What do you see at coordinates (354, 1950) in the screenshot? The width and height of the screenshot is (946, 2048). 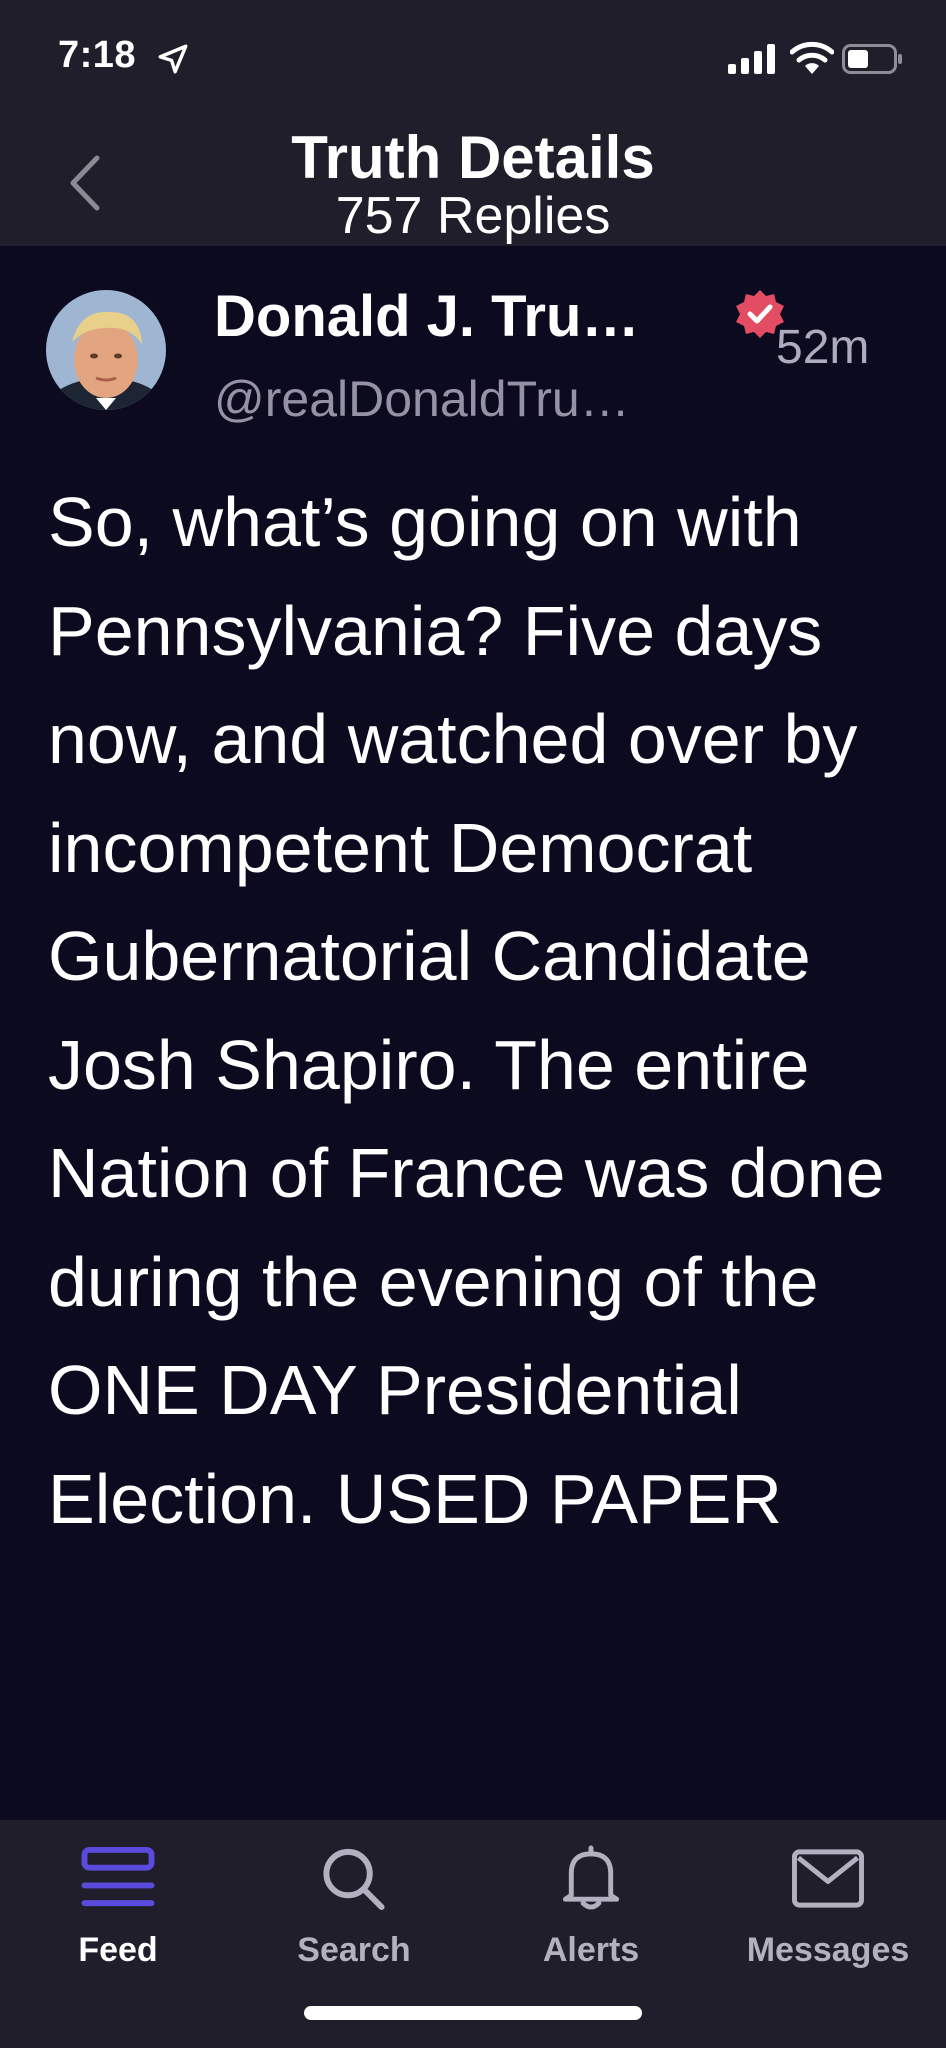 I see `tab-search-label: Search` at bounding box center [354, 1950].